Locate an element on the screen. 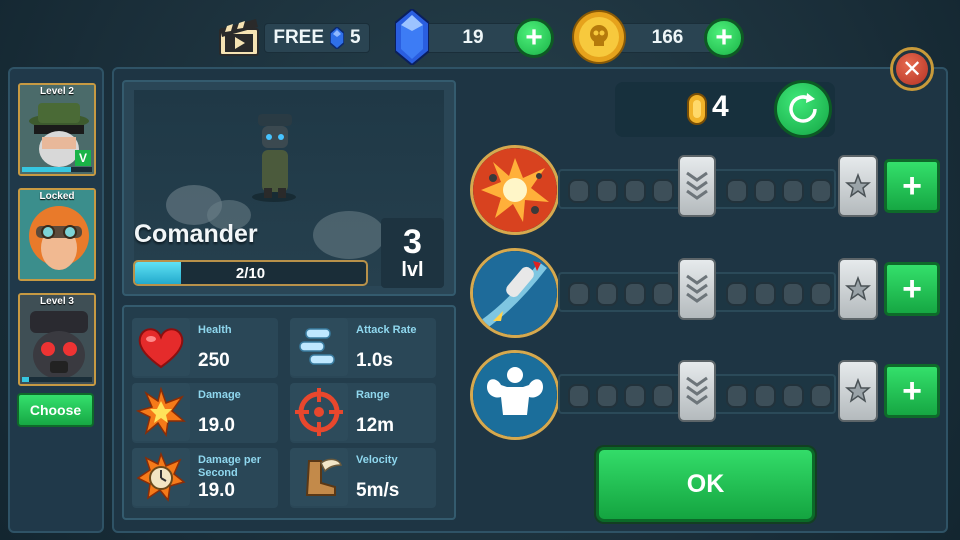 The image size is (960, 540). stat-value: 5m/s is located at coordinates (378, 490).